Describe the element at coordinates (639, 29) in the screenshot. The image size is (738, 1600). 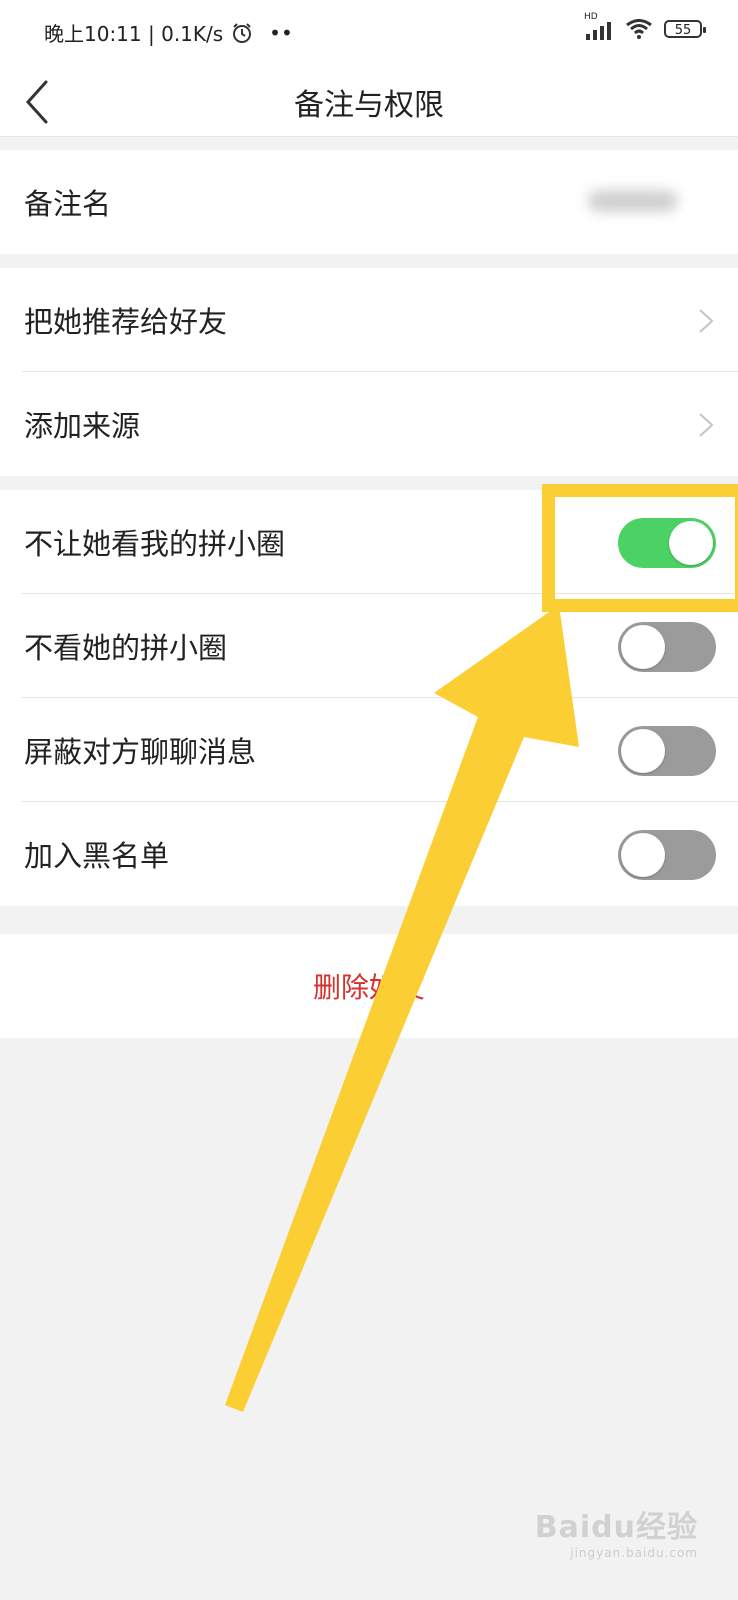
I see `wifi-icon` at that location.